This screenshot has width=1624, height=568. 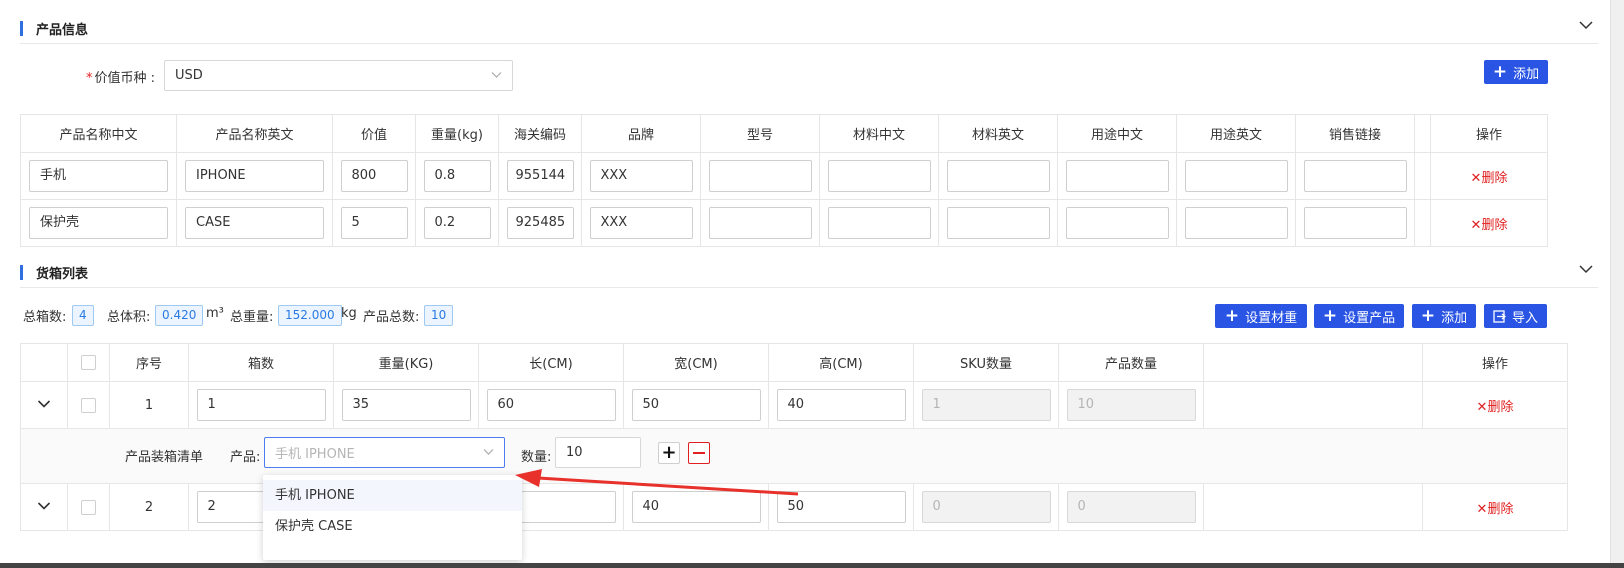 I want to click on import-button: 导入, so click(x=1515, y=316).